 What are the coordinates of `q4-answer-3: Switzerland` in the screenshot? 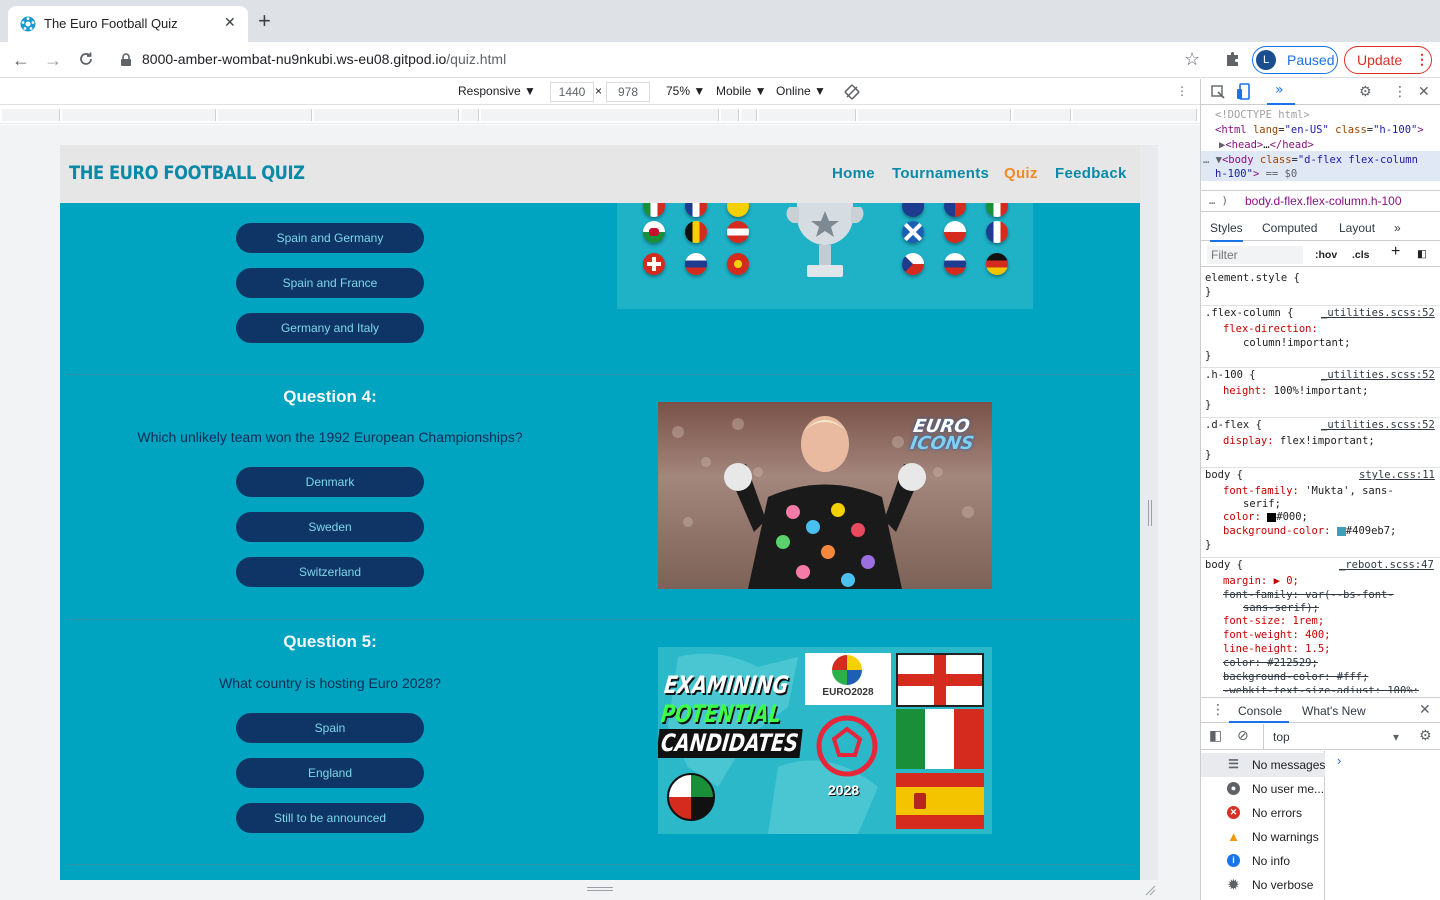 It's located at (330, 572).